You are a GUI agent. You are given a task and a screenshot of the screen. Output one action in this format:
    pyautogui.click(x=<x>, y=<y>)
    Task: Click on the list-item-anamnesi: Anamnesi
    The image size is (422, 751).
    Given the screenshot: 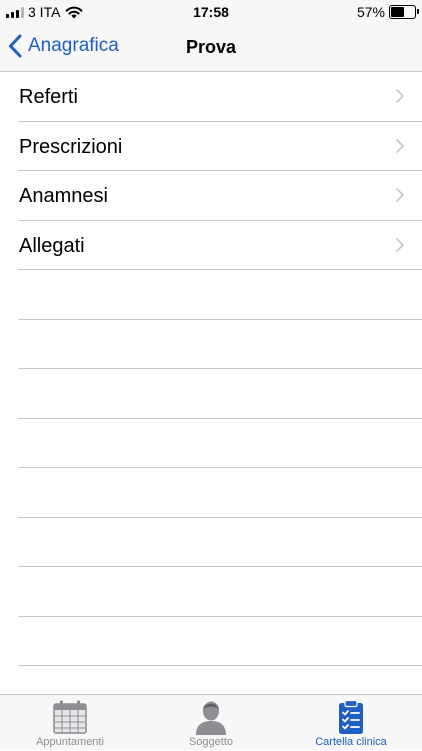 What is the action you would take?
    pyautogui.click(x=220, y=196)
    